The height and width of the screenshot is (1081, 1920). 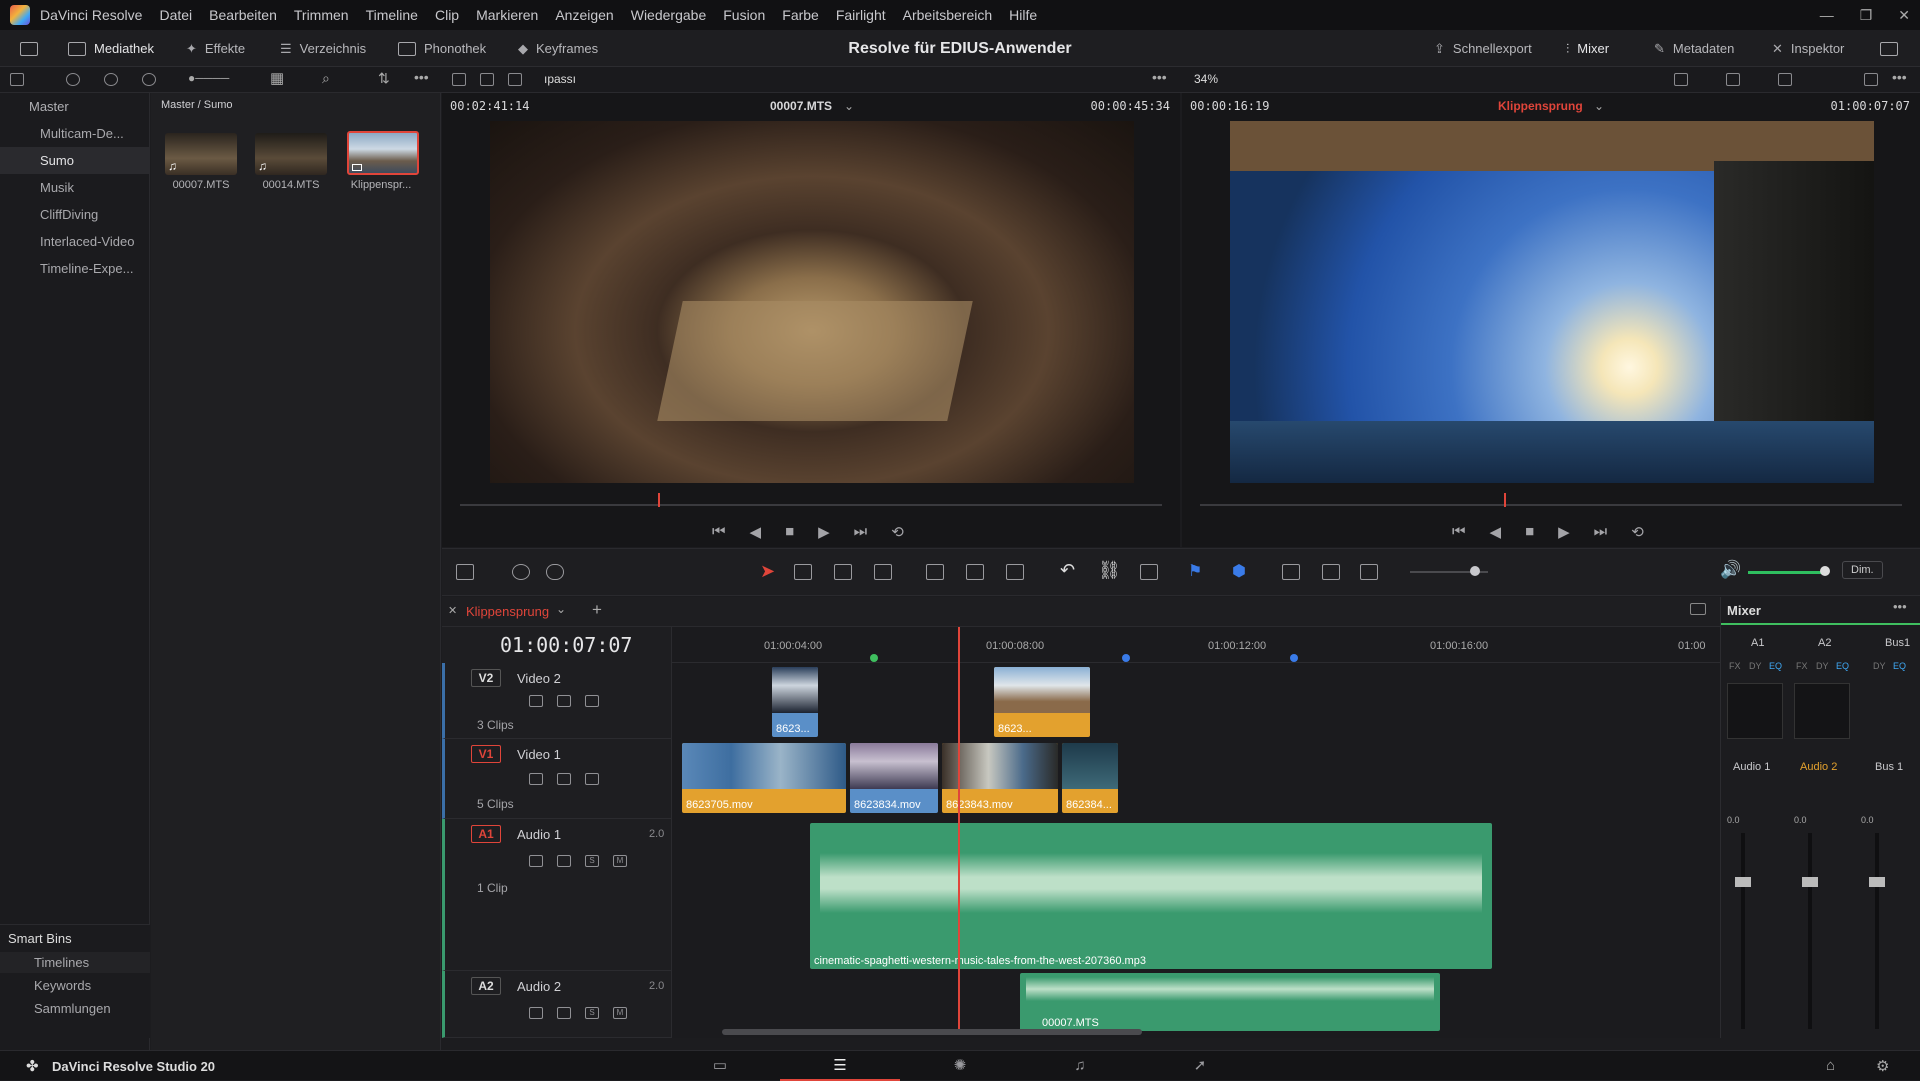 What do you see at coordinates (1785, 79) in the screenshot?
I see `transform-icon` at bounding box center [1785, 79].